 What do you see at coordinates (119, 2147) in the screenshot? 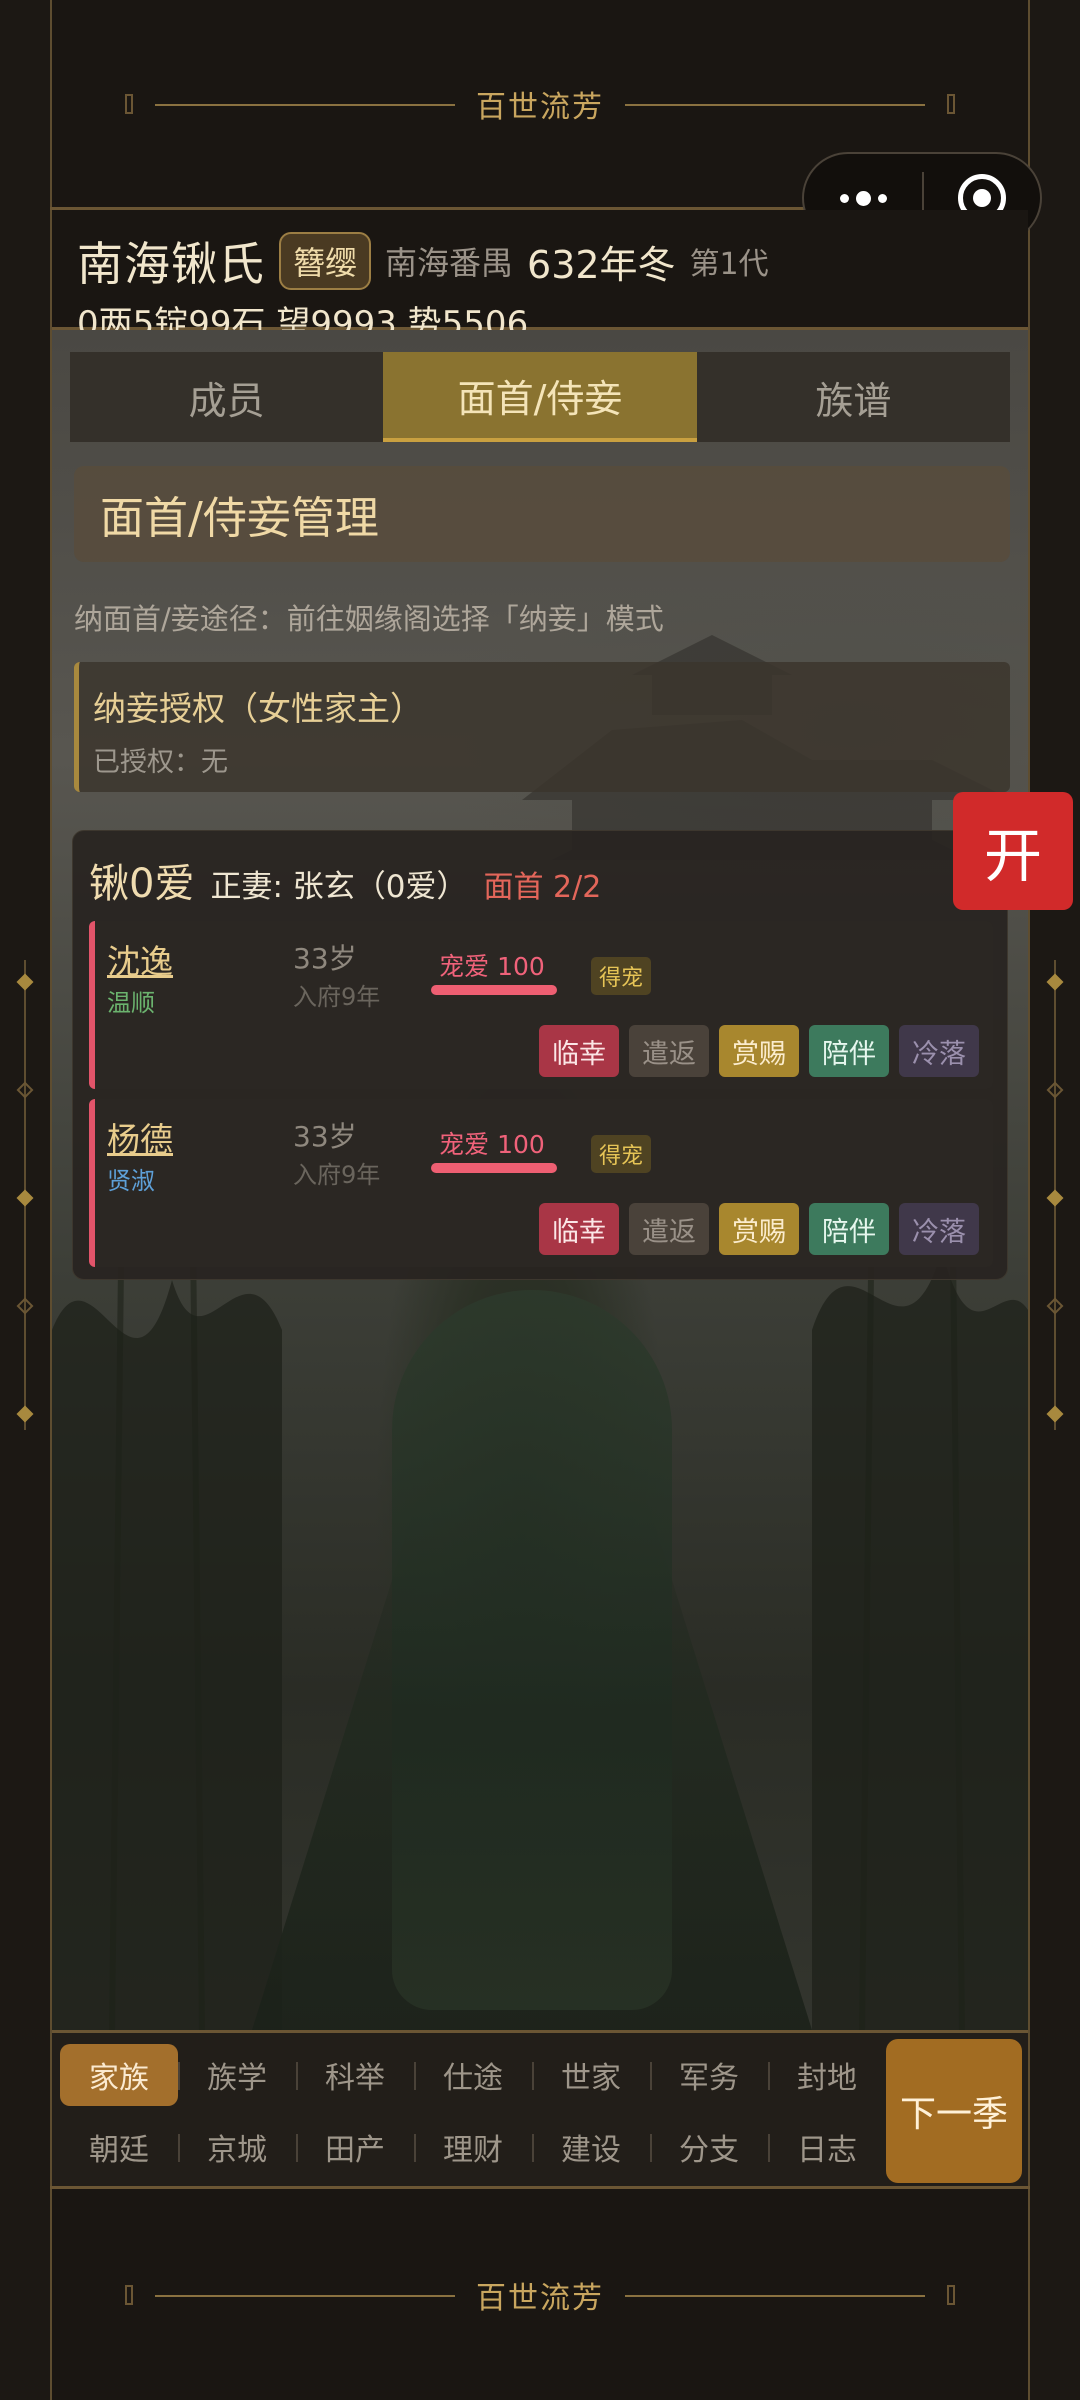
I see `nav-item-court: 朝廷` at bounding box center [119, 2147].